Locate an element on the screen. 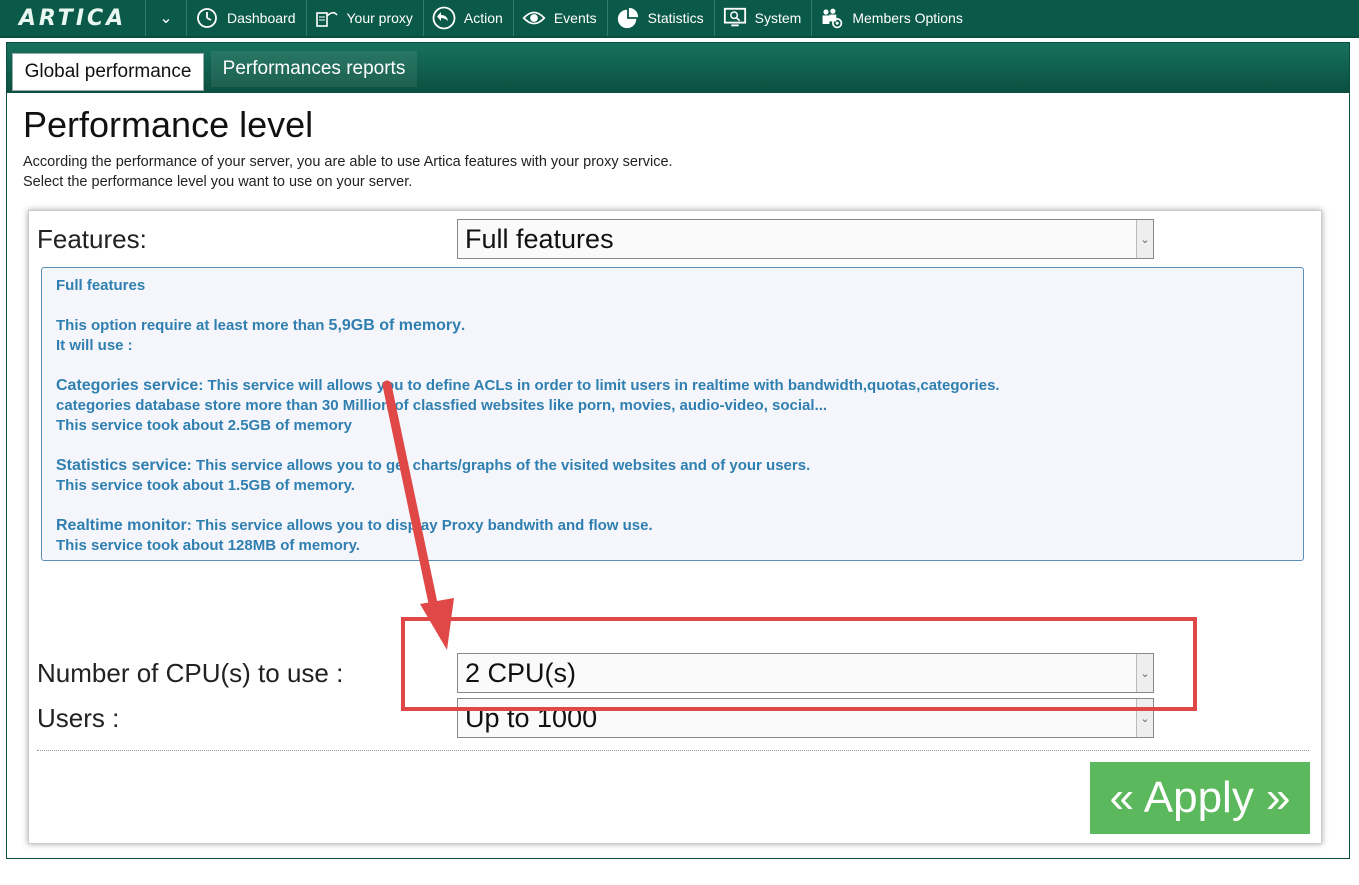 The width and height of the screenshot is (1359, 885). artica-logo: ARTICA is located at coordinates (73, 18).